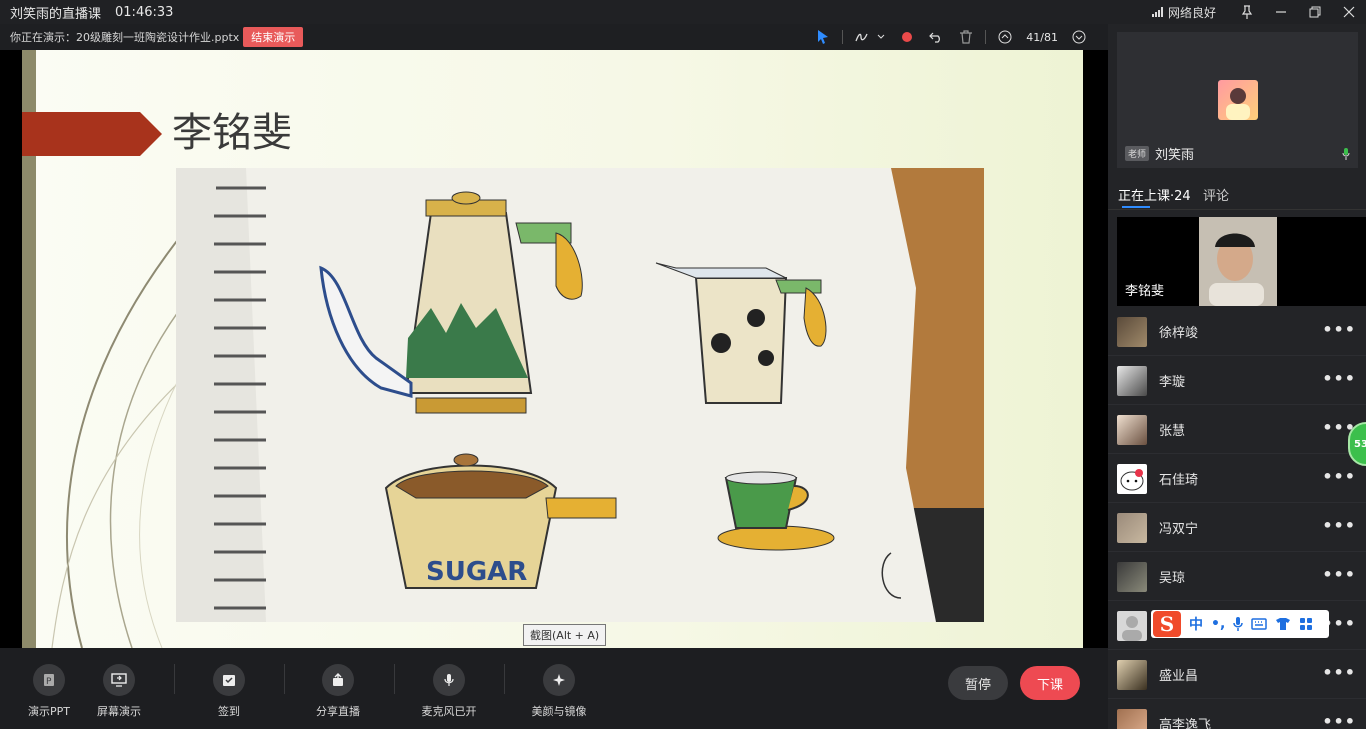 Image resolution: width=1366 pixels, height=729 pixels. I want to click on checkin-button: 签到, so click(229, 691).